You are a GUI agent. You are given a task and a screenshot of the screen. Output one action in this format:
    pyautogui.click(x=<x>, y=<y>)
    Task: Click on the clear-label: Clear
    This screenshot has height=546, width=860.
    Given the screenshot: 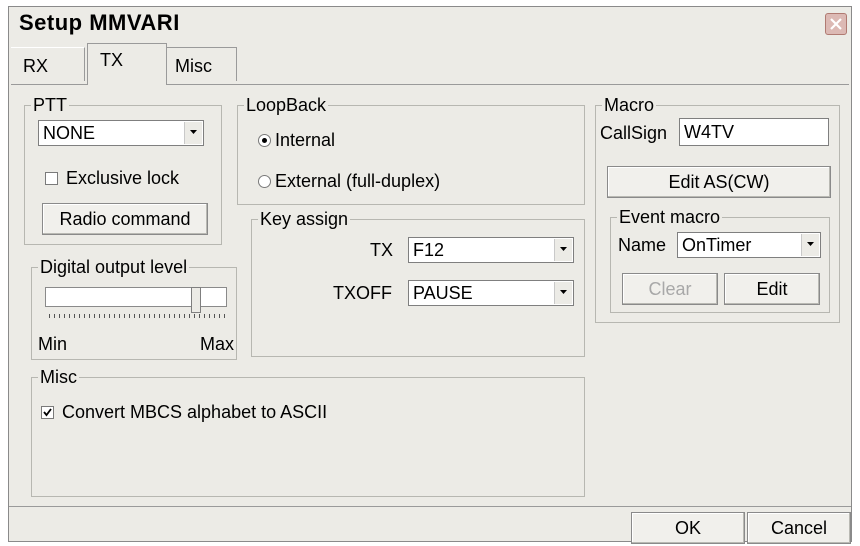 What is the action you would take?
    pyautogui.click(x=670, y=289)
    